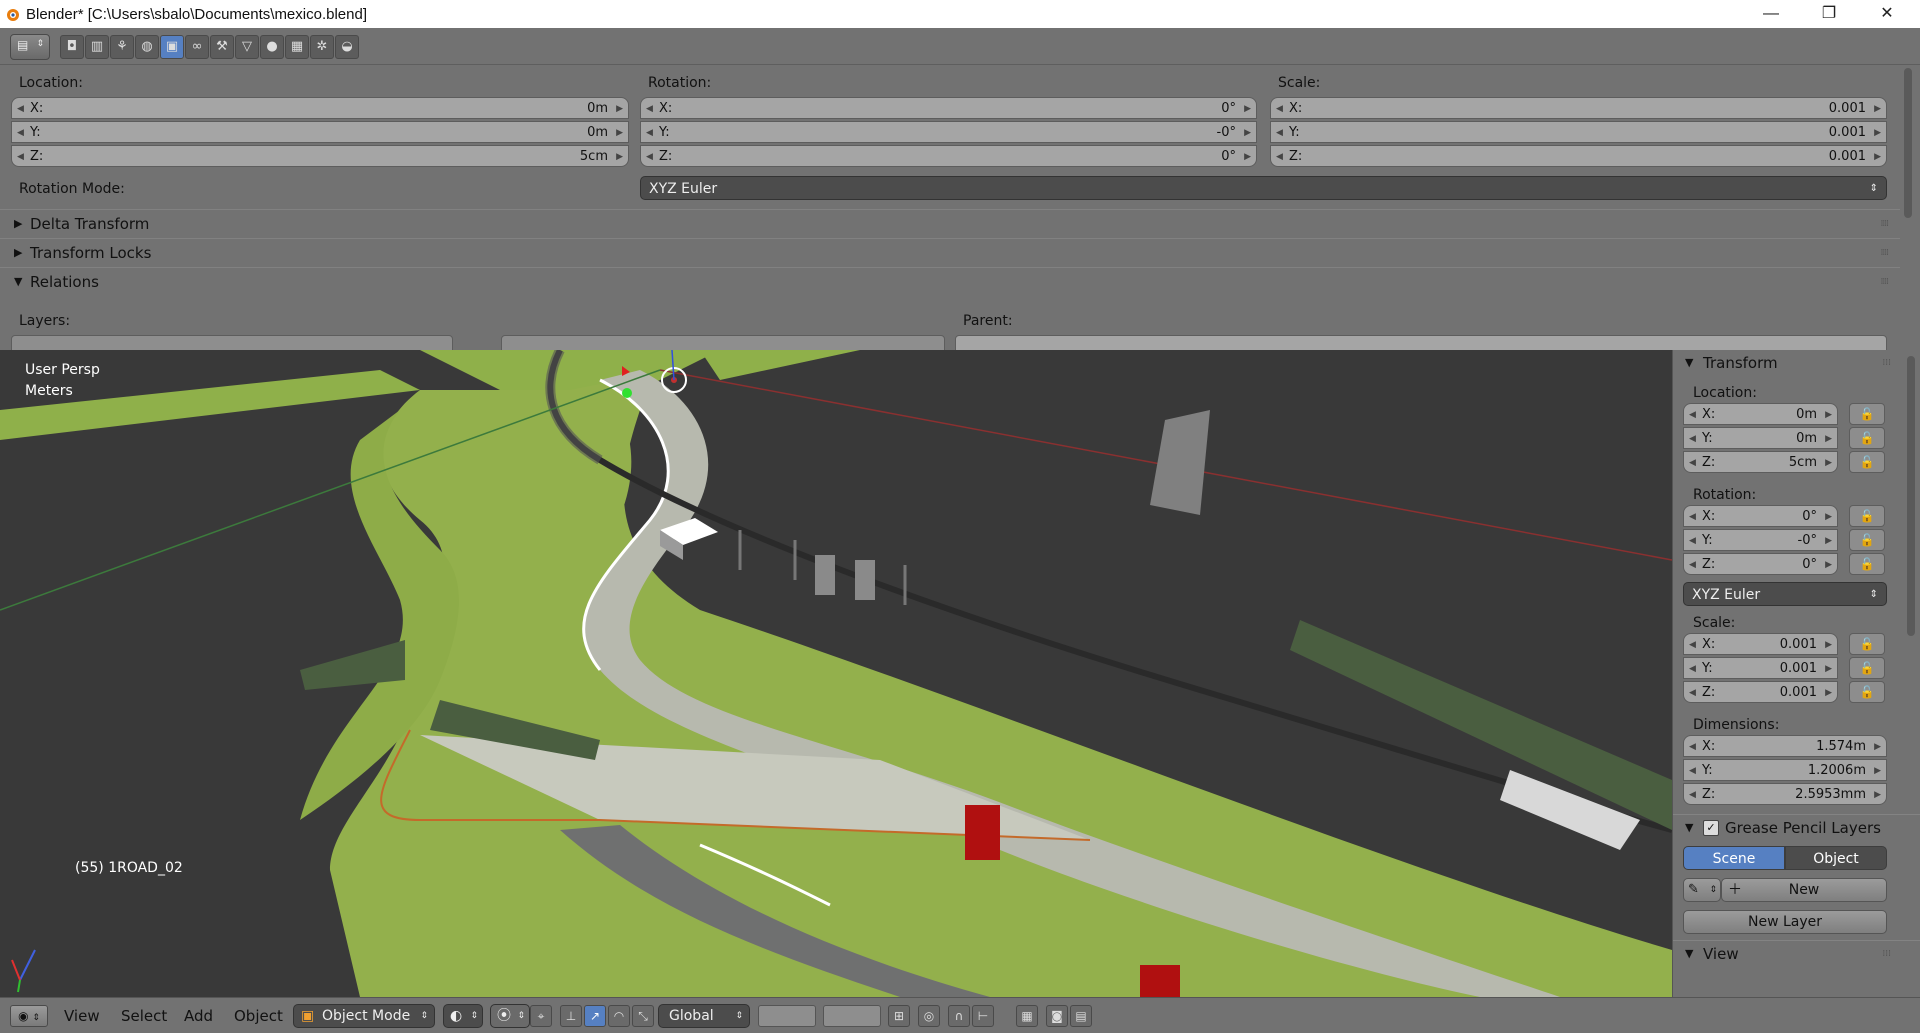  Describe the element at coordinates (1867, 692) in the screenshot. I see `lock-scale-z-button: 🔓` at that location.